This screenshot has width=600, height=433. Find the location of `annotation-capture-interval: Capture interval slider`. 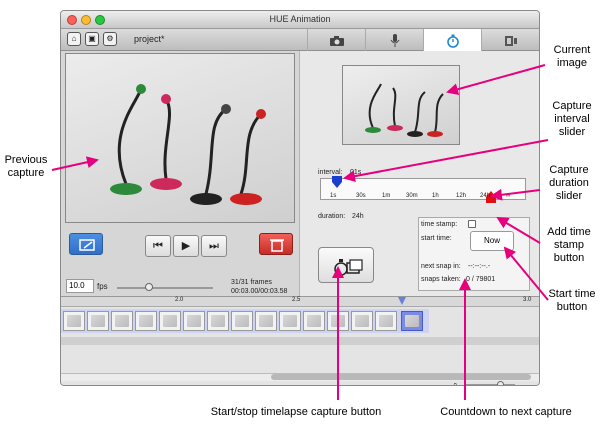

annotation-capture-interval: Capture interval slider is located at coordinates (572, 119).